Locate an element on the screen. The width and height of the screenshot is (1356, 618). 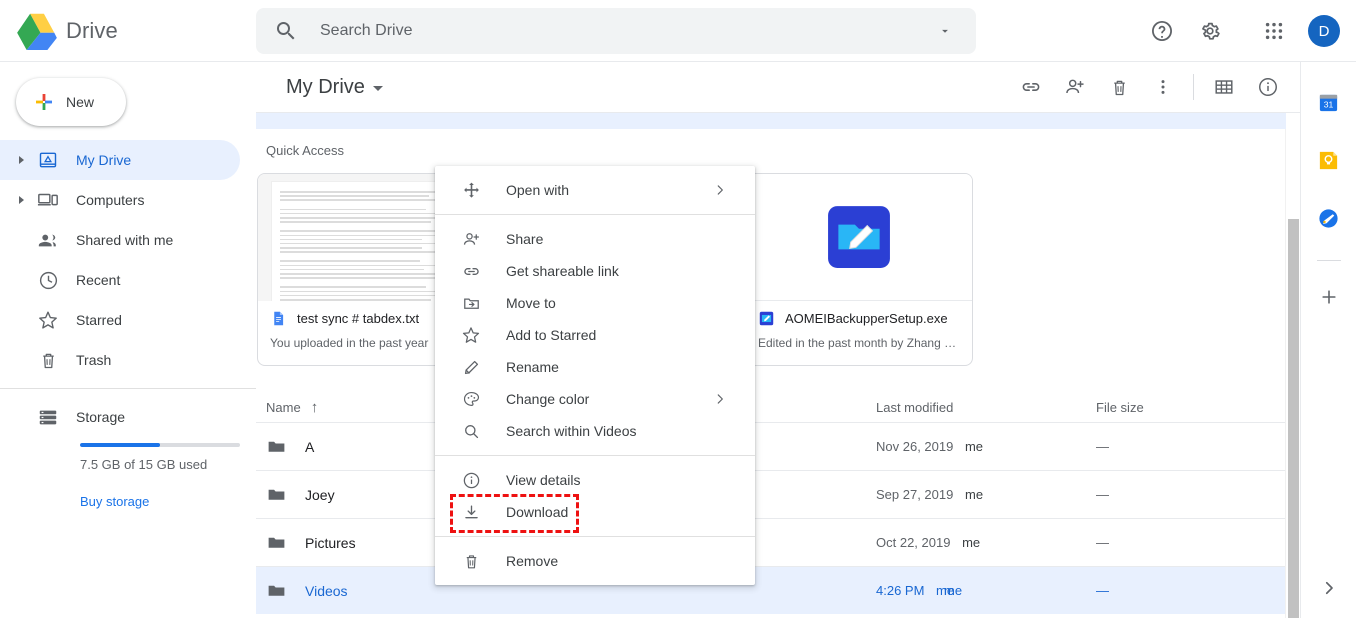
clock-icon is located at coordinates (48, 280).